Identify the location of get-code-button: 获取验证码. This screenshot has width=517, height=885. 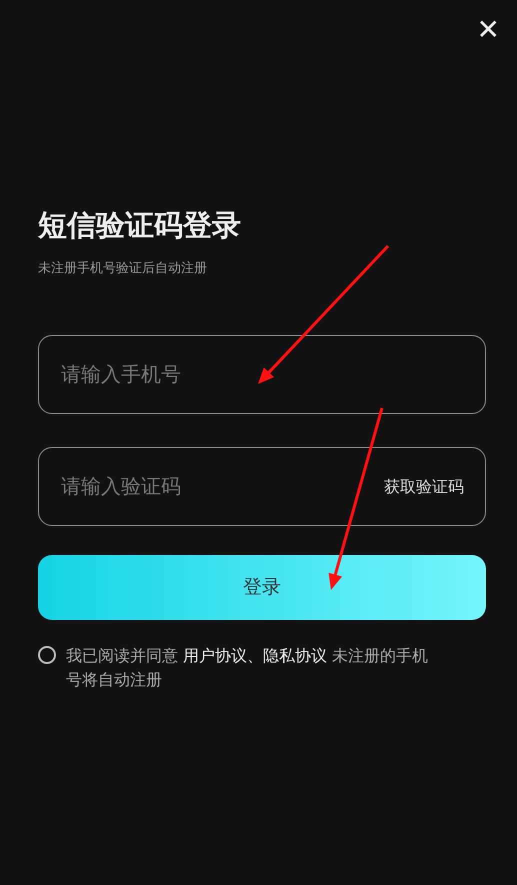
(424, 486).